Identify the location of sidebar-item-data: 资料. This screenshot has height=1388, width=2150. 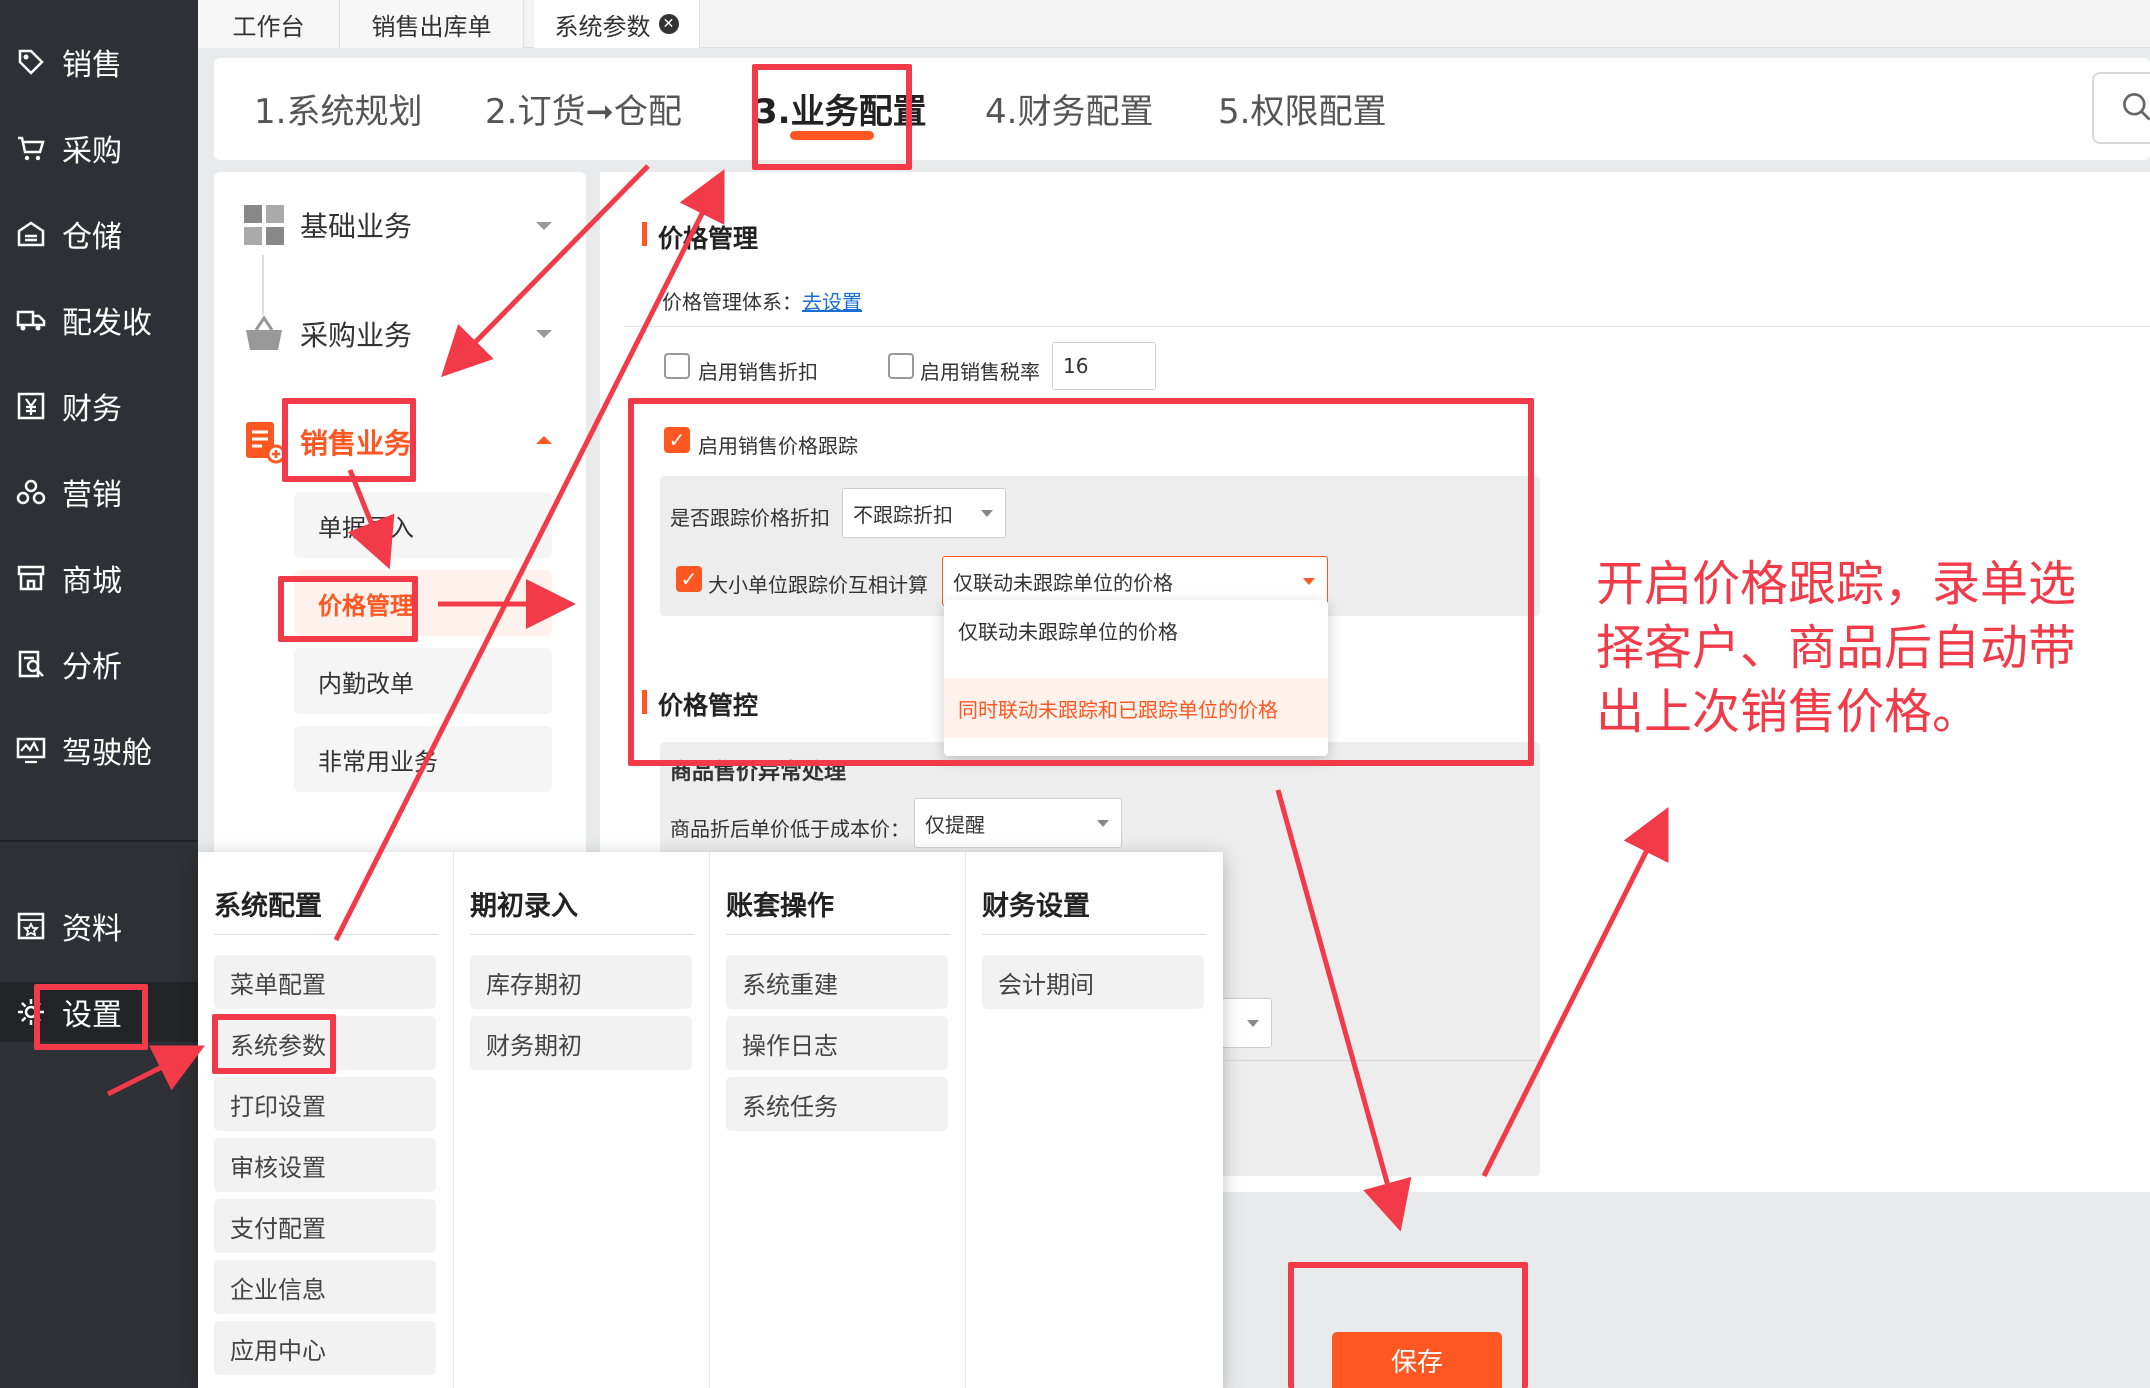
(99, 926).